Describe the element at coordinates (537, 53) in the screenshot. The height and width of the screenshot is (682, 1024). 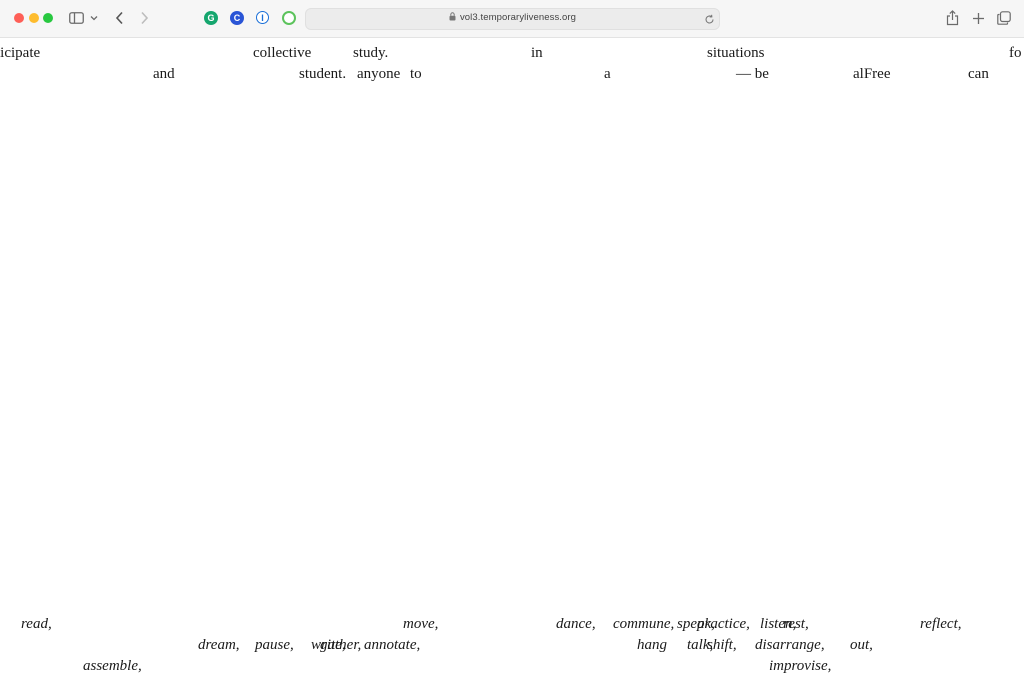
I see `scattered-word: in` at that location.